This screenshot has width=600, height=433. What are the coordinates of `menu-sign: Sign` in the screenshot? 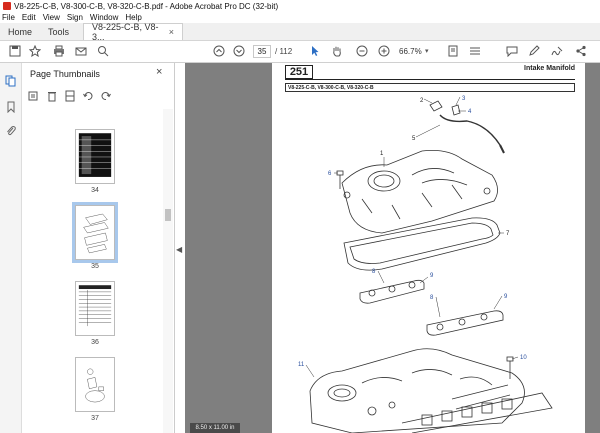 It's located at (75, 17).